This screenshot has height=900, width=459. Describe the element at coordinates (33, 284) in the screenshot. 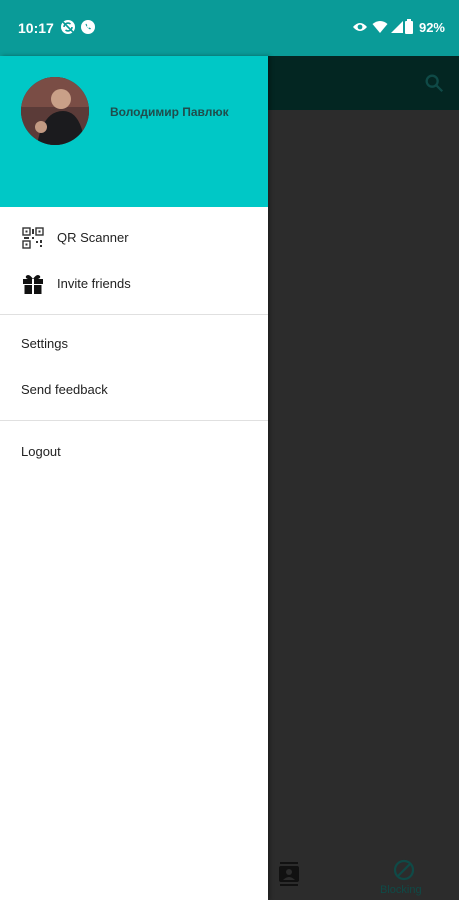

I see `gift-icon` at that location.